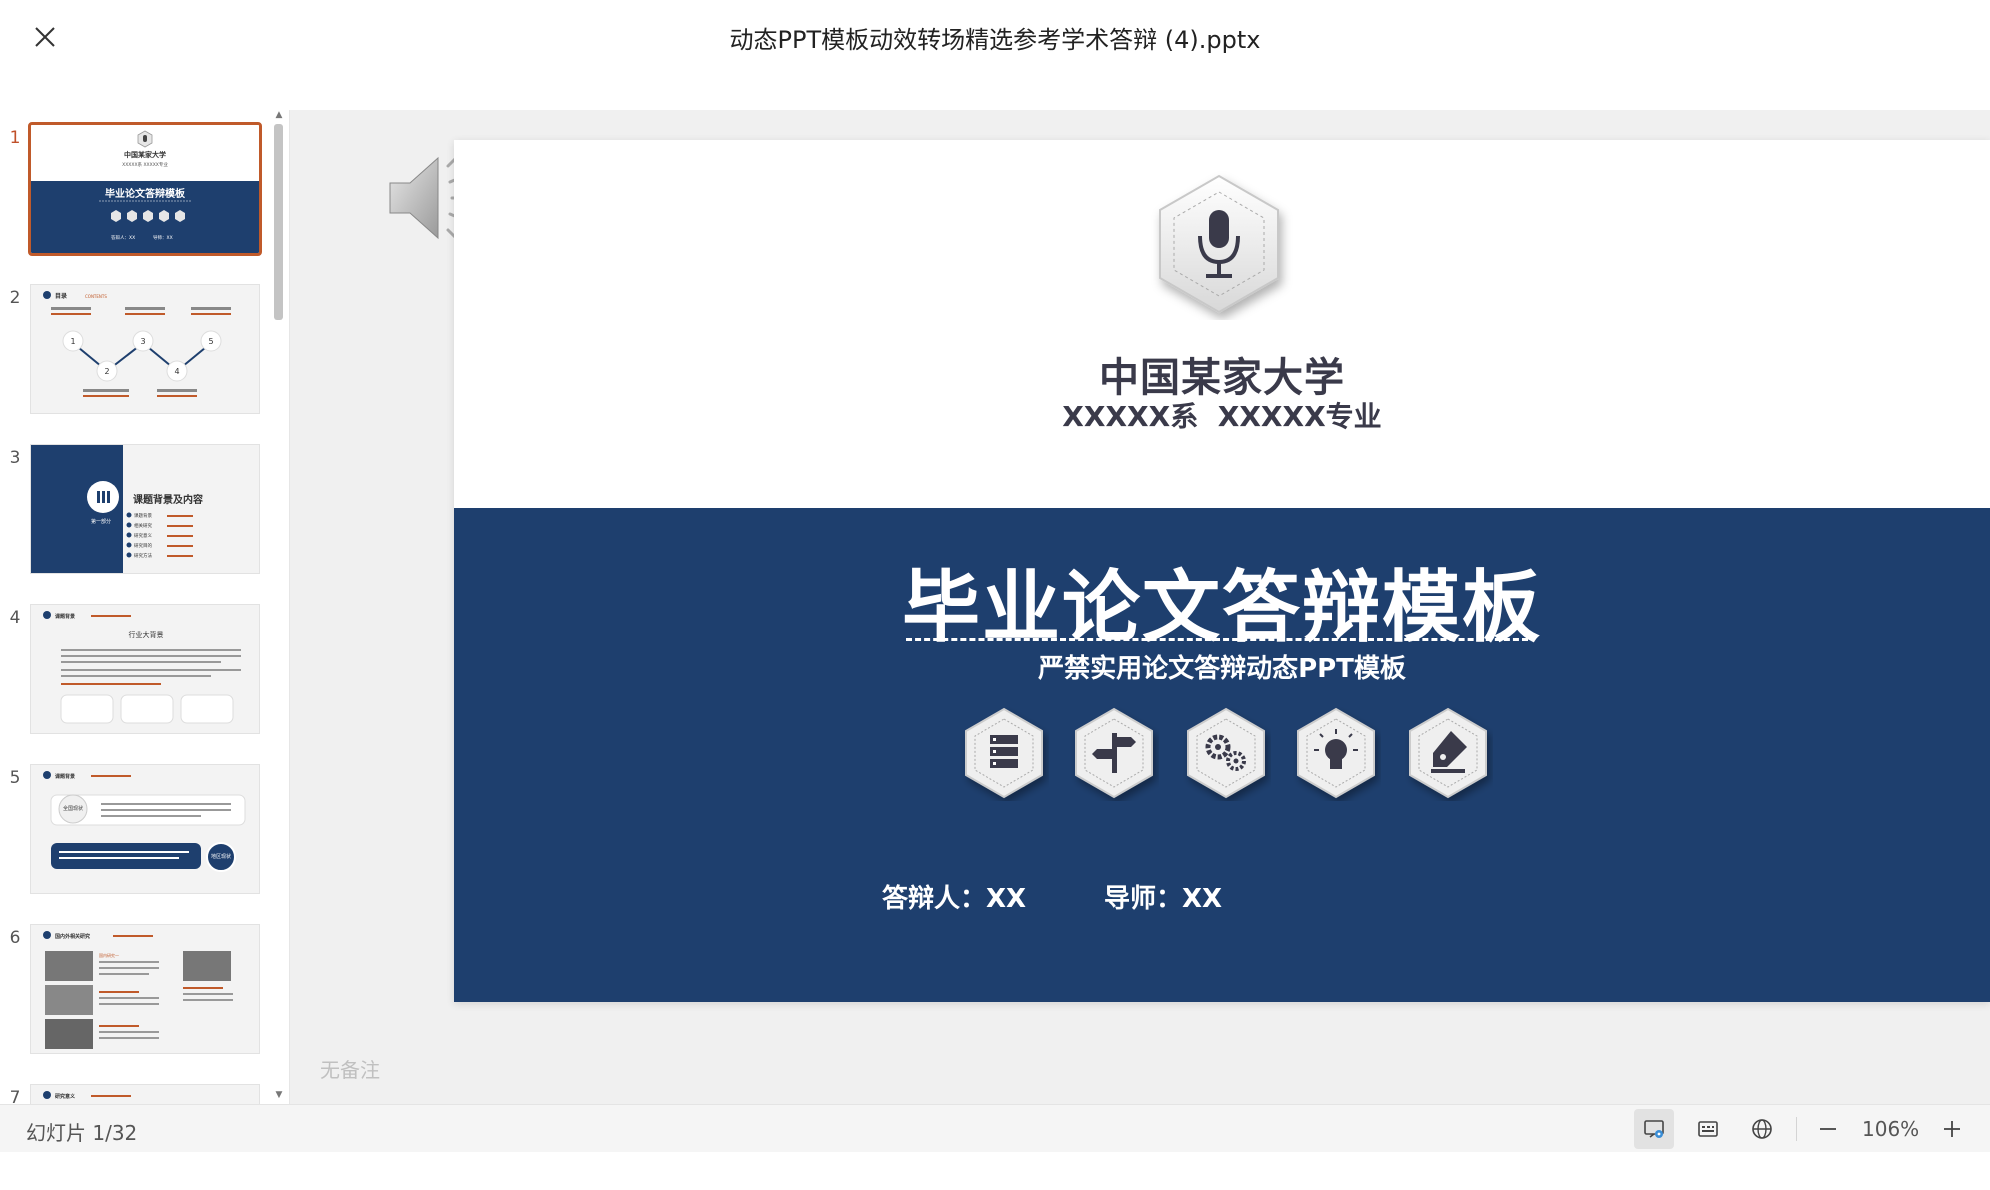 This screenshot has height=1190, width=1990. I want to click on thumbnail-row-7: 7 研究意义, so click(135, 1087).